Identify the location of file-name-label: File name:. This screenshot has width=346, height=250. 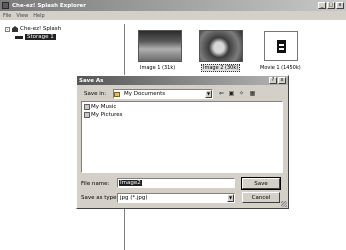
(95, 184).